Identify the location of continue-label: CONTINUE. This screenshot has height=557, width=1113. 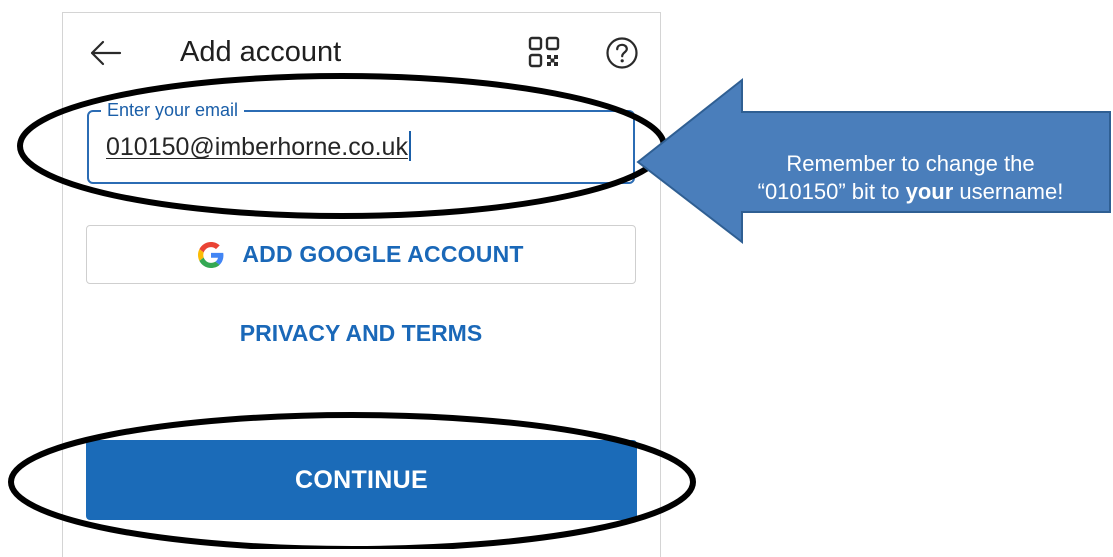
(361, 479).